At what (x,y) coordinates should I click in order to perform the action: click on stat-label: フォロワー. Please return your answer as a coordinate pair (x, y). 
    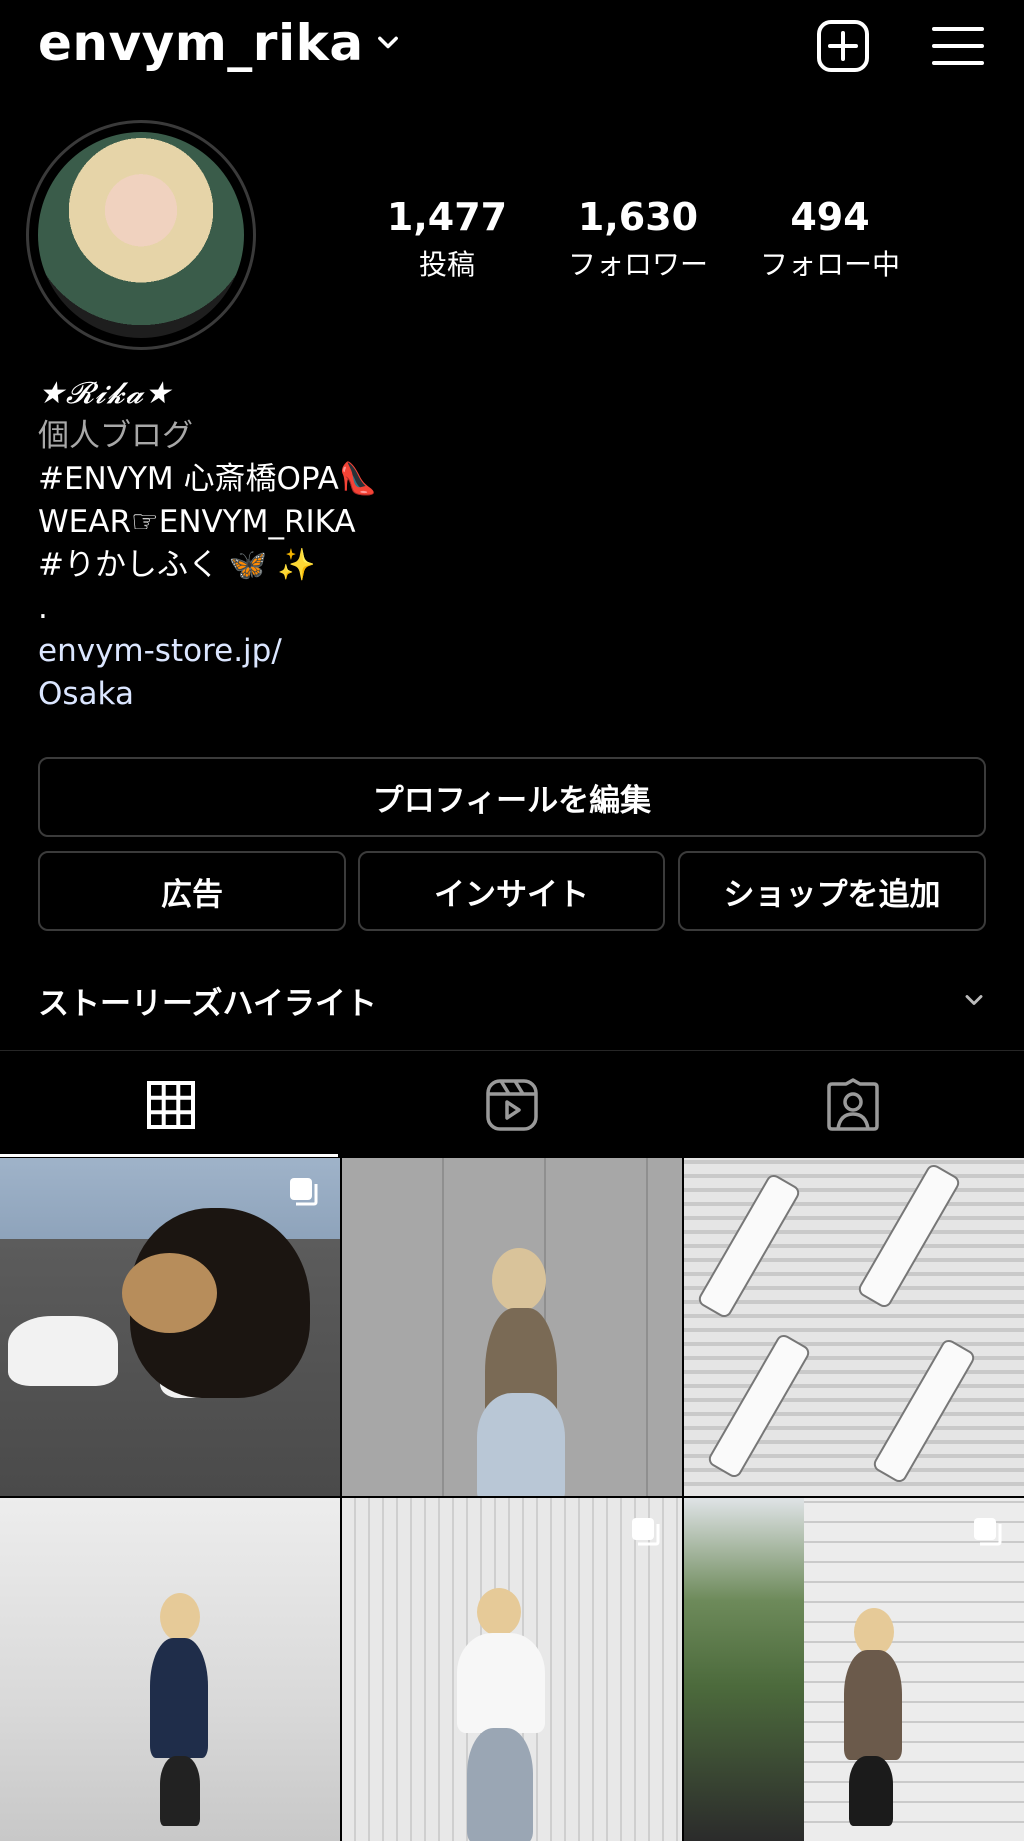
    Looking at the image, I should click on (637, 264).